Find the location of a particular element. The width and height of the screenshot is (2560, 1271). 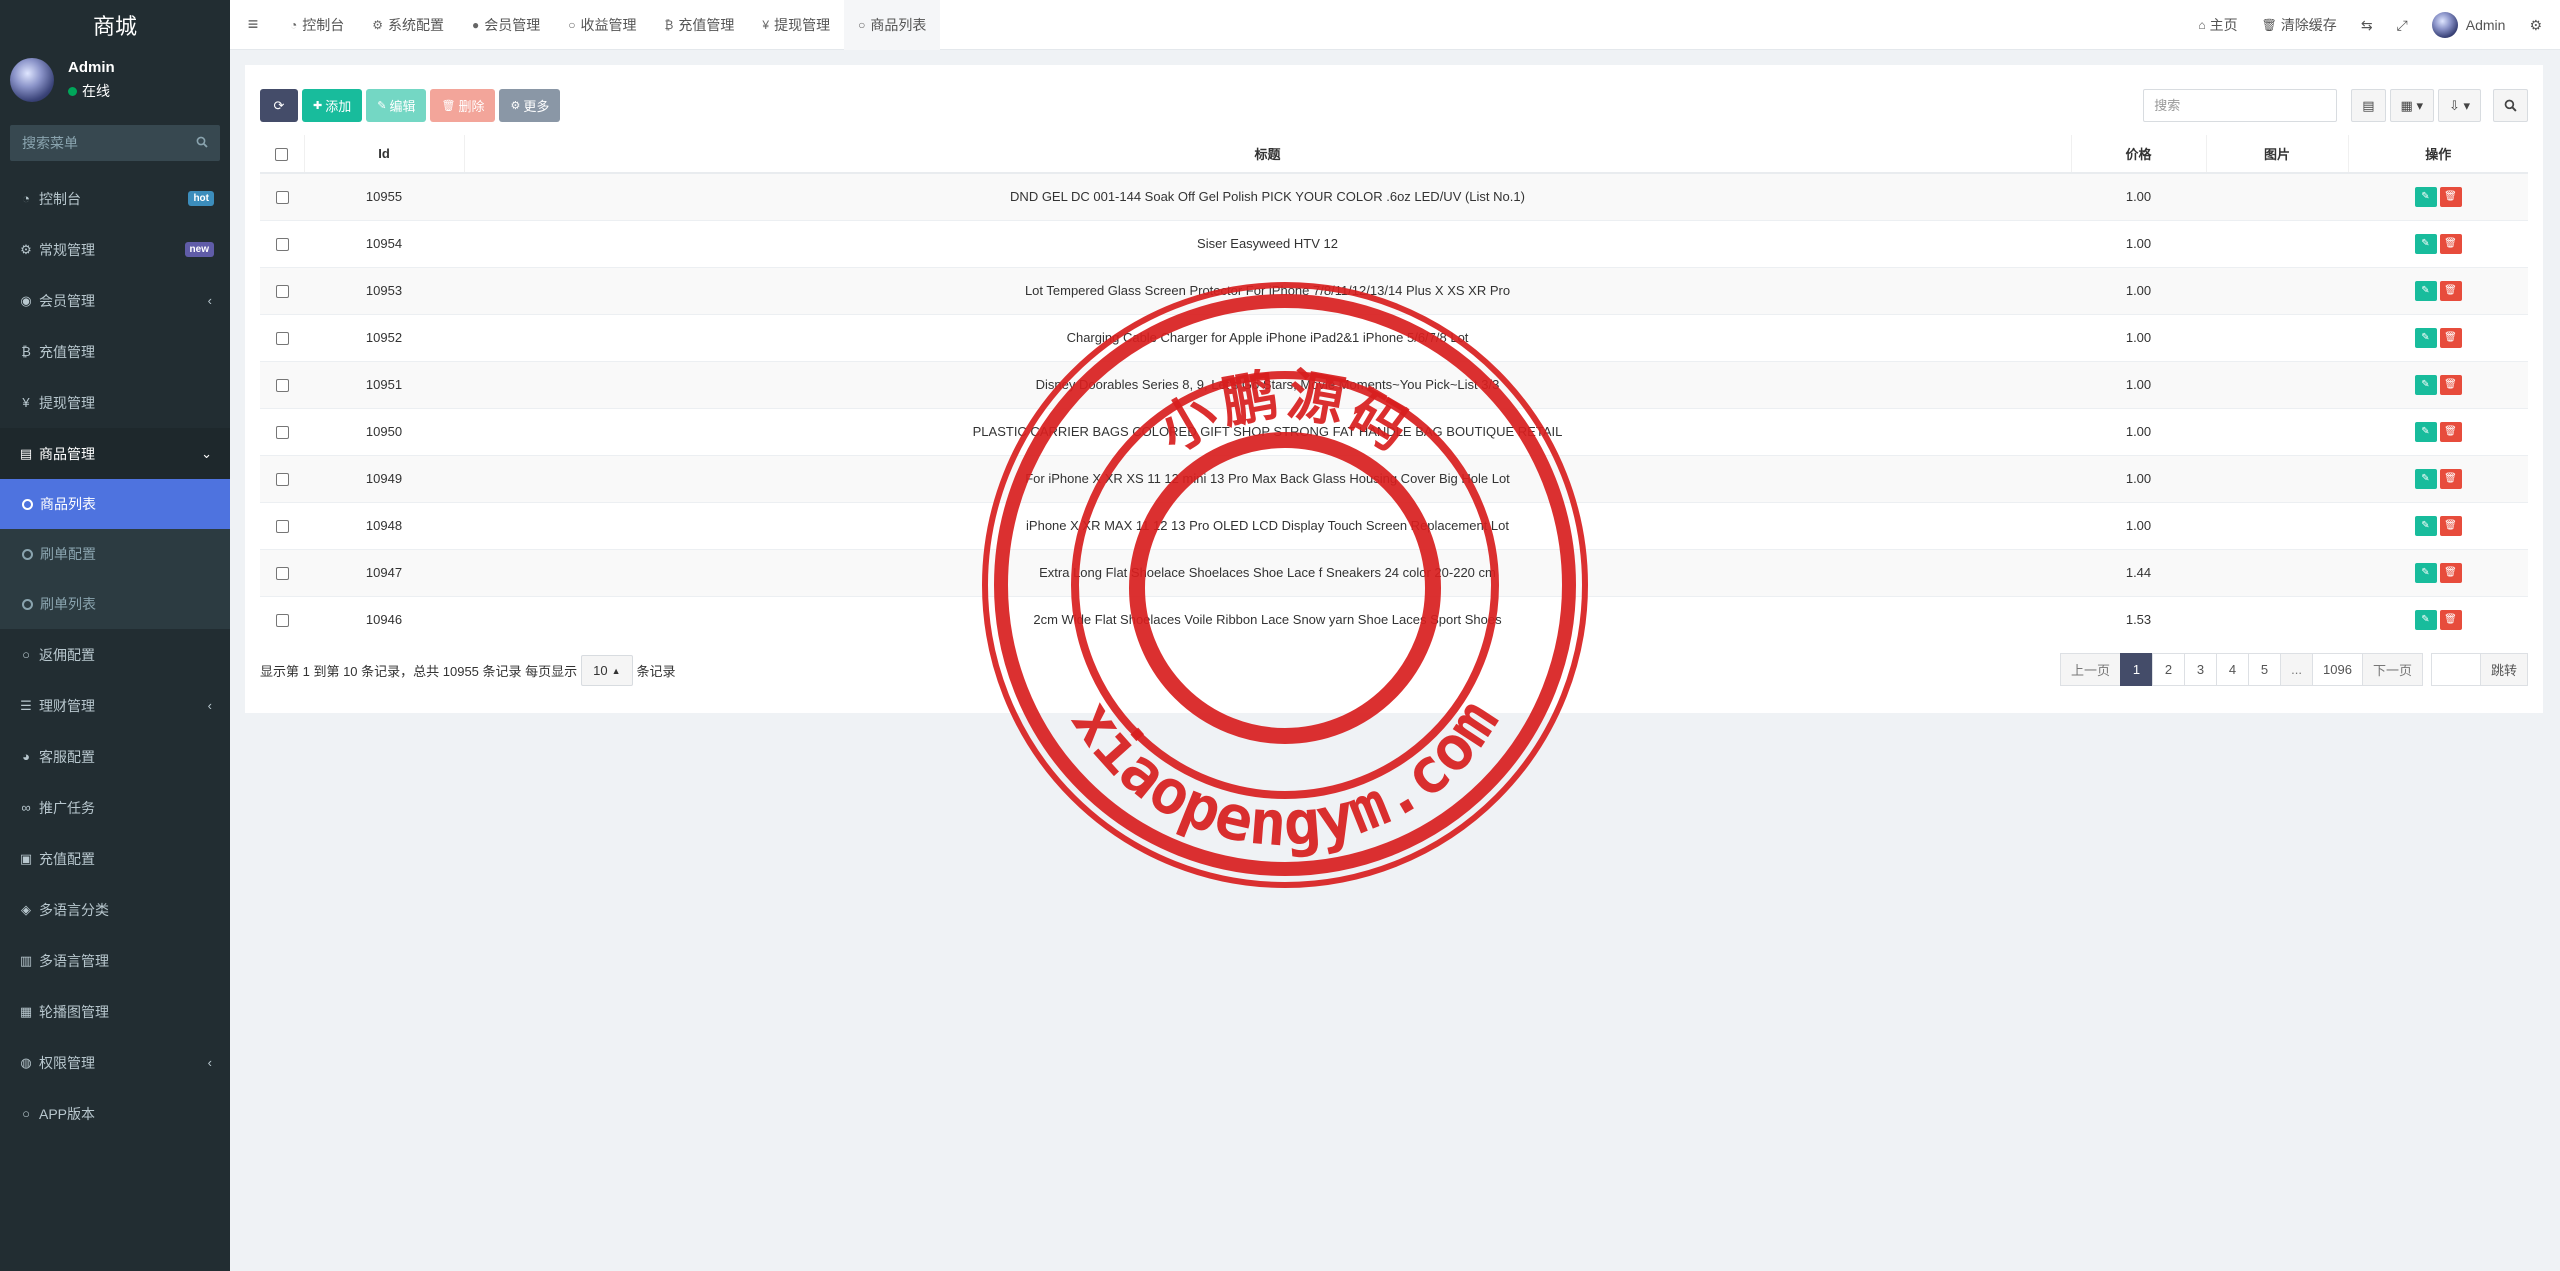

columns-dropdown-icon: ▦ ▾ is located at coordinates (2411, 105).